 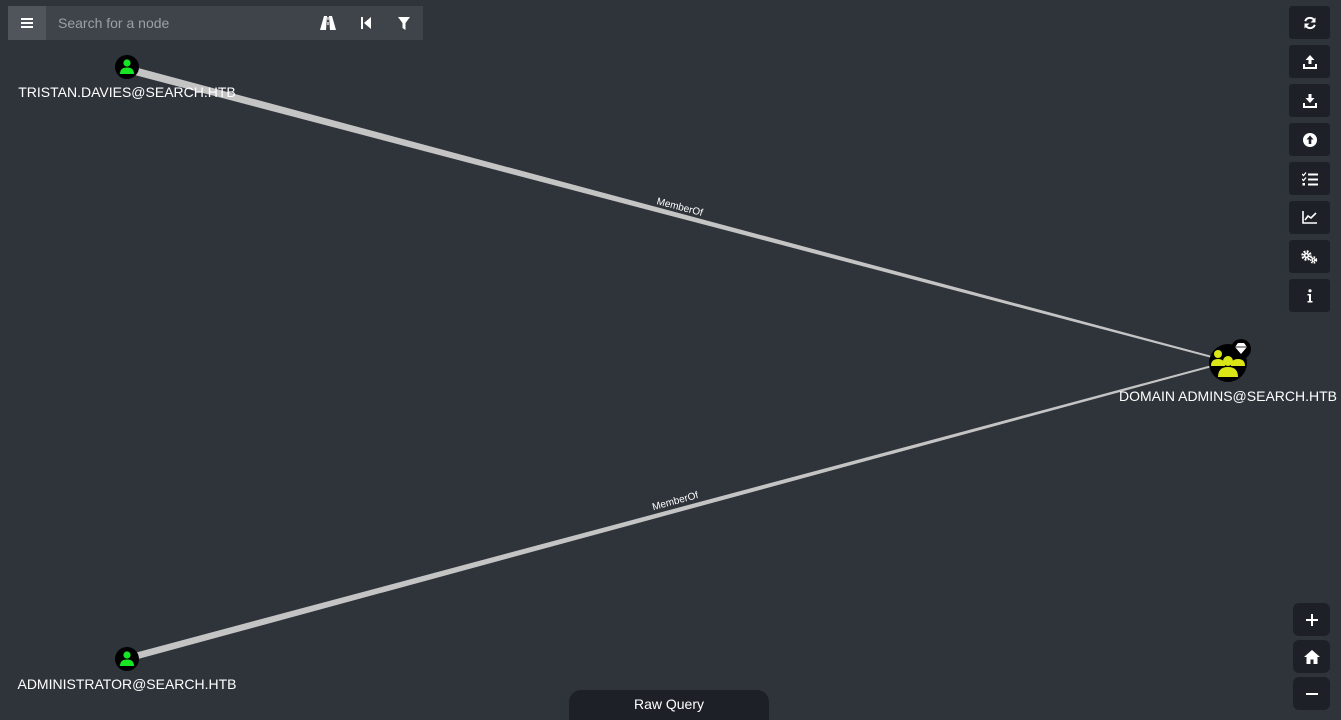 I want to click on download-button, so click(x=1309, y=100).